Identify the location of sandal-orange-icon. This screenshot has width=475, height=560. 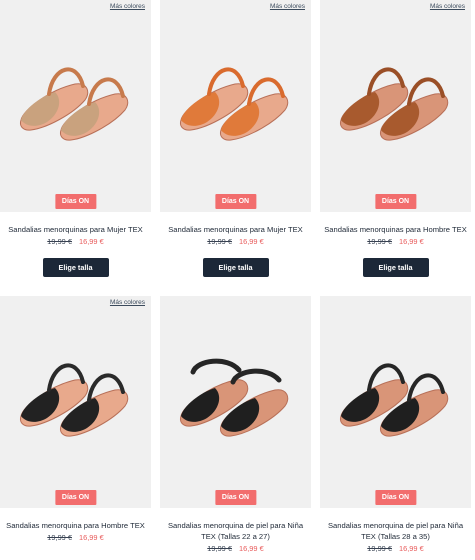
(234, 104).